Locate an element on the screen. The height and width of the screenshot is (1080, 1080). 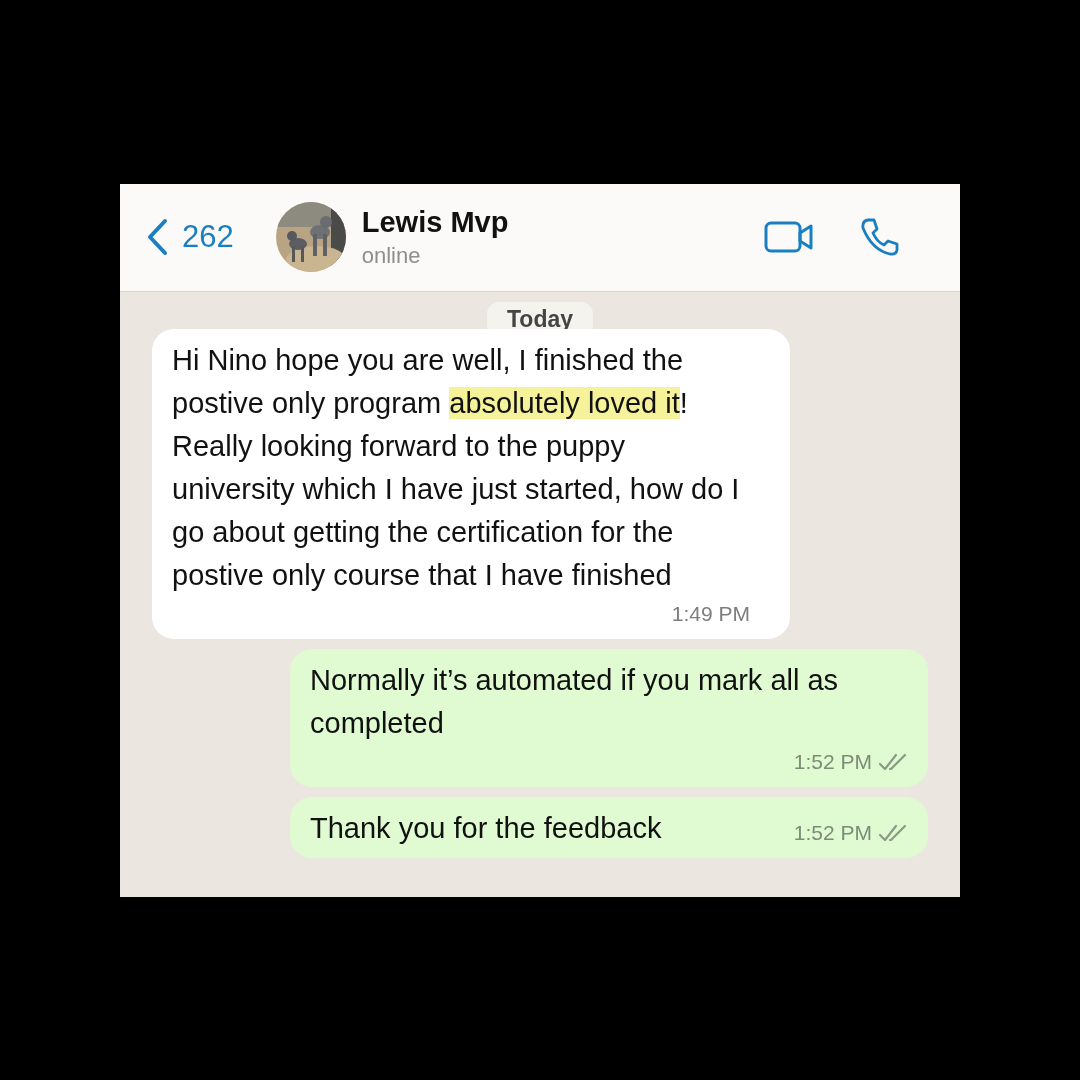
contact-status: online is located at coordinates (391, 255).